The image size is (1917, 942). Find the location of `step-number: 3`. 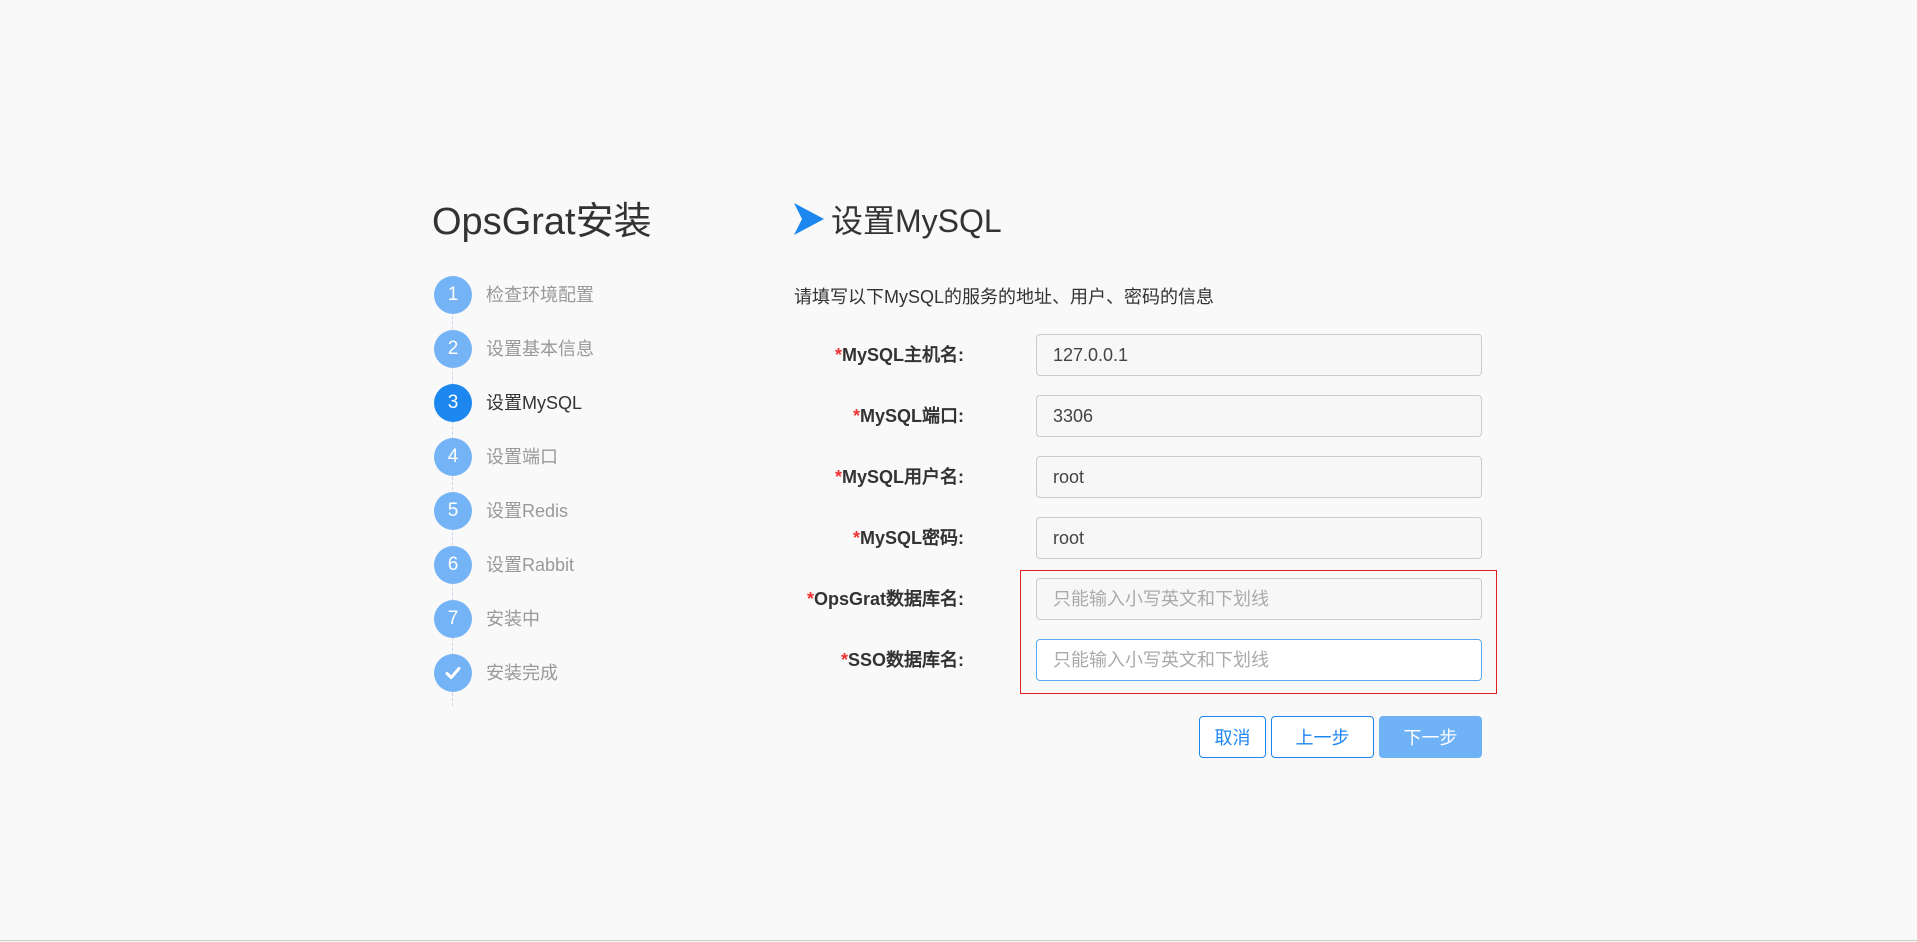

step-number: 3 is located at coordinates (453, 403).